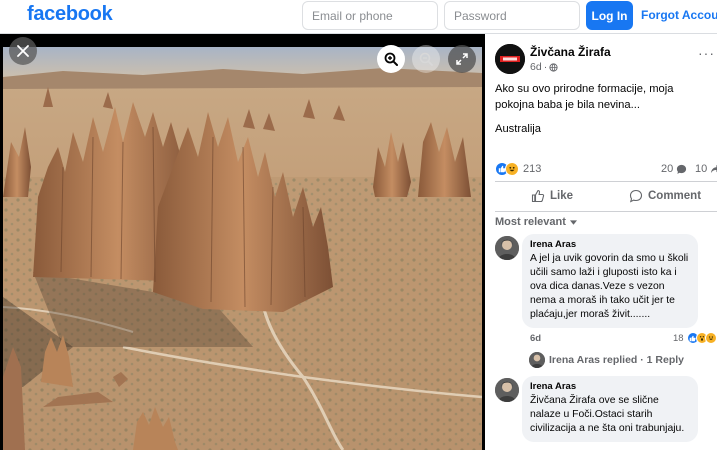 The image size is (717, 450). What do you see at coordinates (553, 67) in the screenshot?
I see `globe-icon` at bounding box center [553, 67].